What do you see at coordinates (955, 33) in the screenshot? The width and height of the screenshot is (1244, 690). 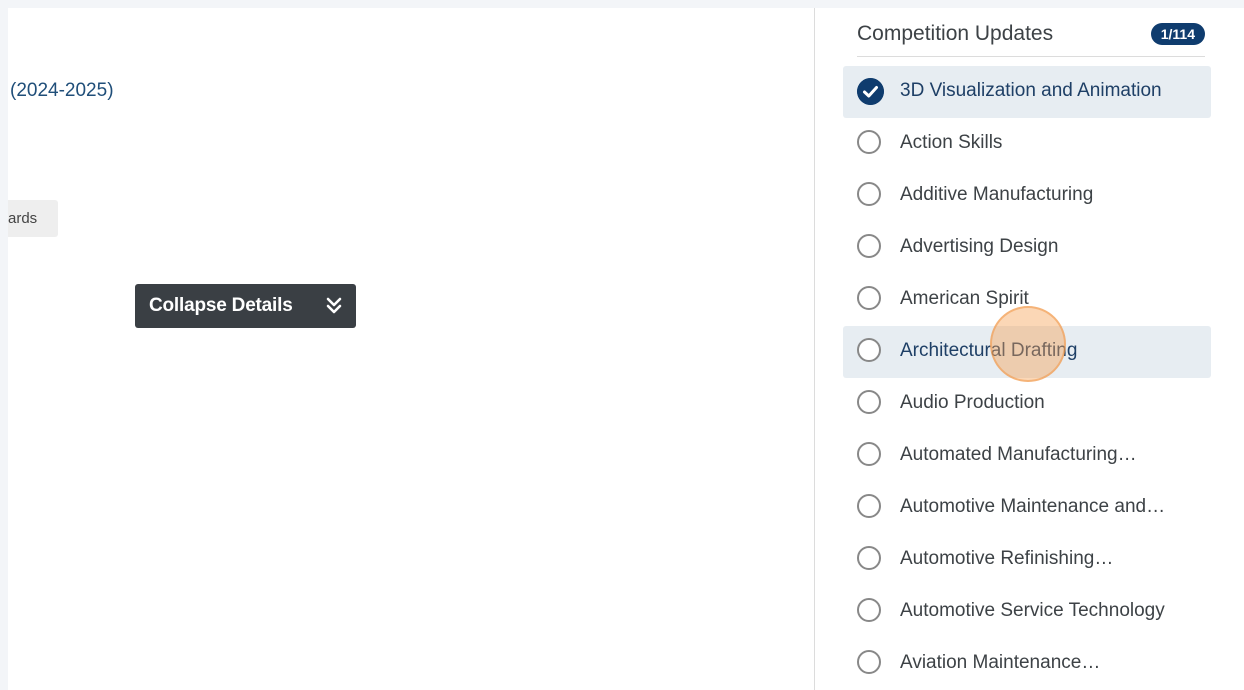 I see `panel-title: Competition Updates` at bounding box center [955, 33].